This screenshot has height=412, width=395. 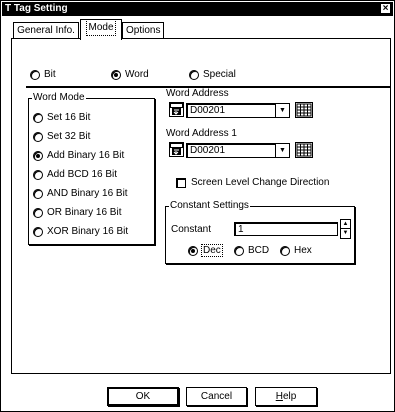 I want to click on radio-add-binary-16-bit: Add Binary 16 Bit, so click(x=78, y=155).